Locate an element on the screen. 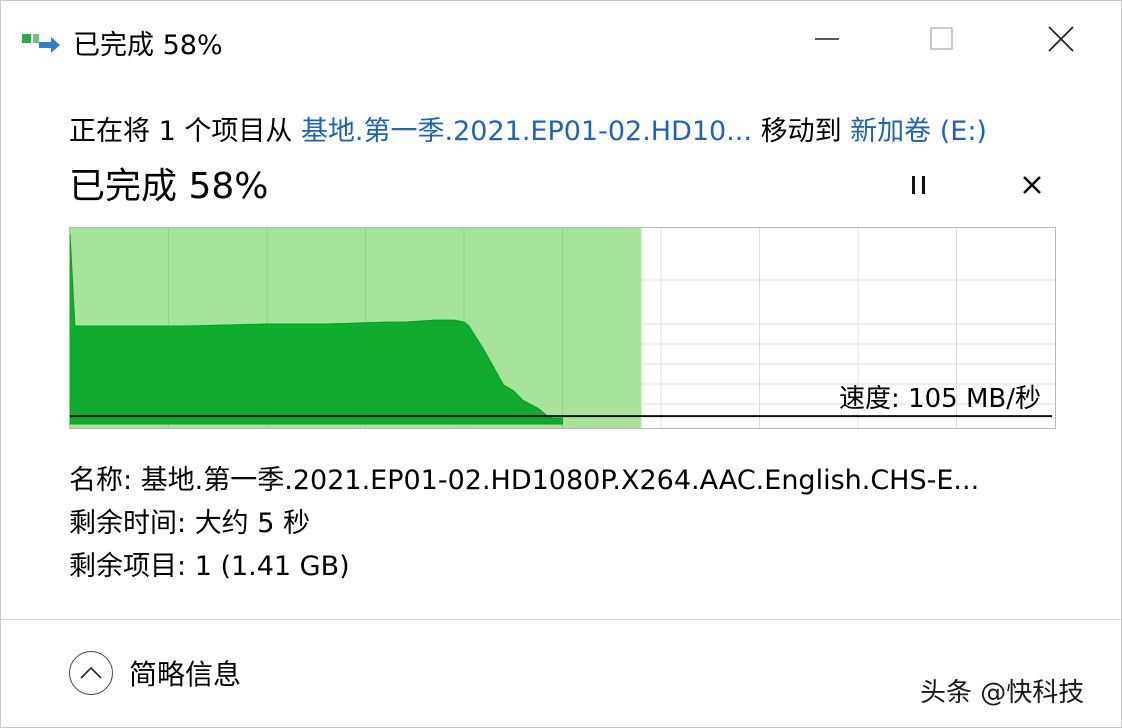 The height and width of the screenshot is (728, 1122). items-label: 剩余项目: is located at coordinates (132, 566).